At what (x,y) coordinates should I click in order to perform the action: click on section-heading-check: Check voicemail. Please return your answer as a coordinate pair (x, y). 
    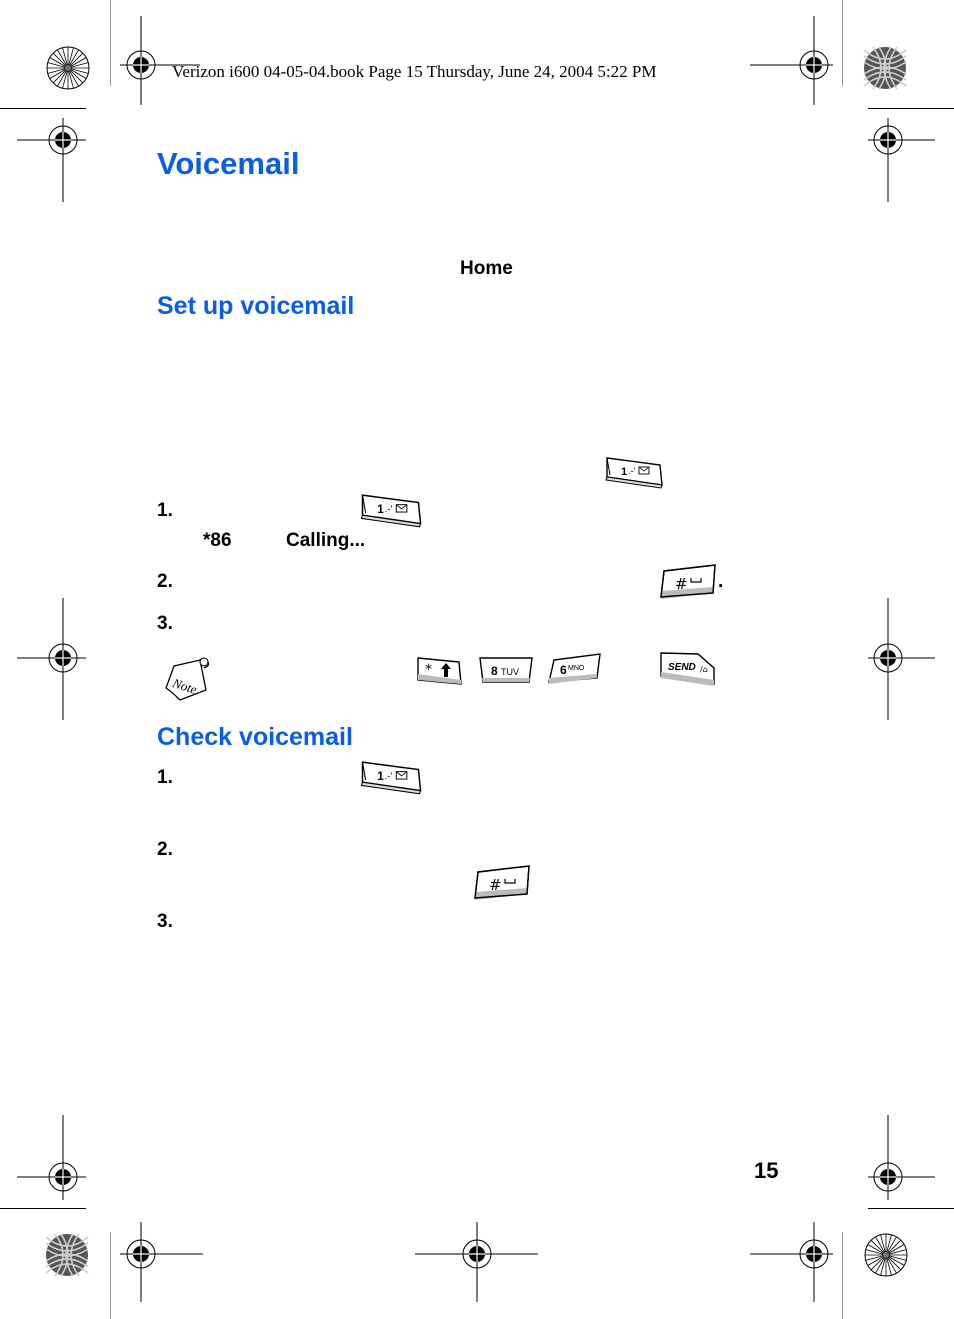
    Looking at the image, I should click on (255, 737).